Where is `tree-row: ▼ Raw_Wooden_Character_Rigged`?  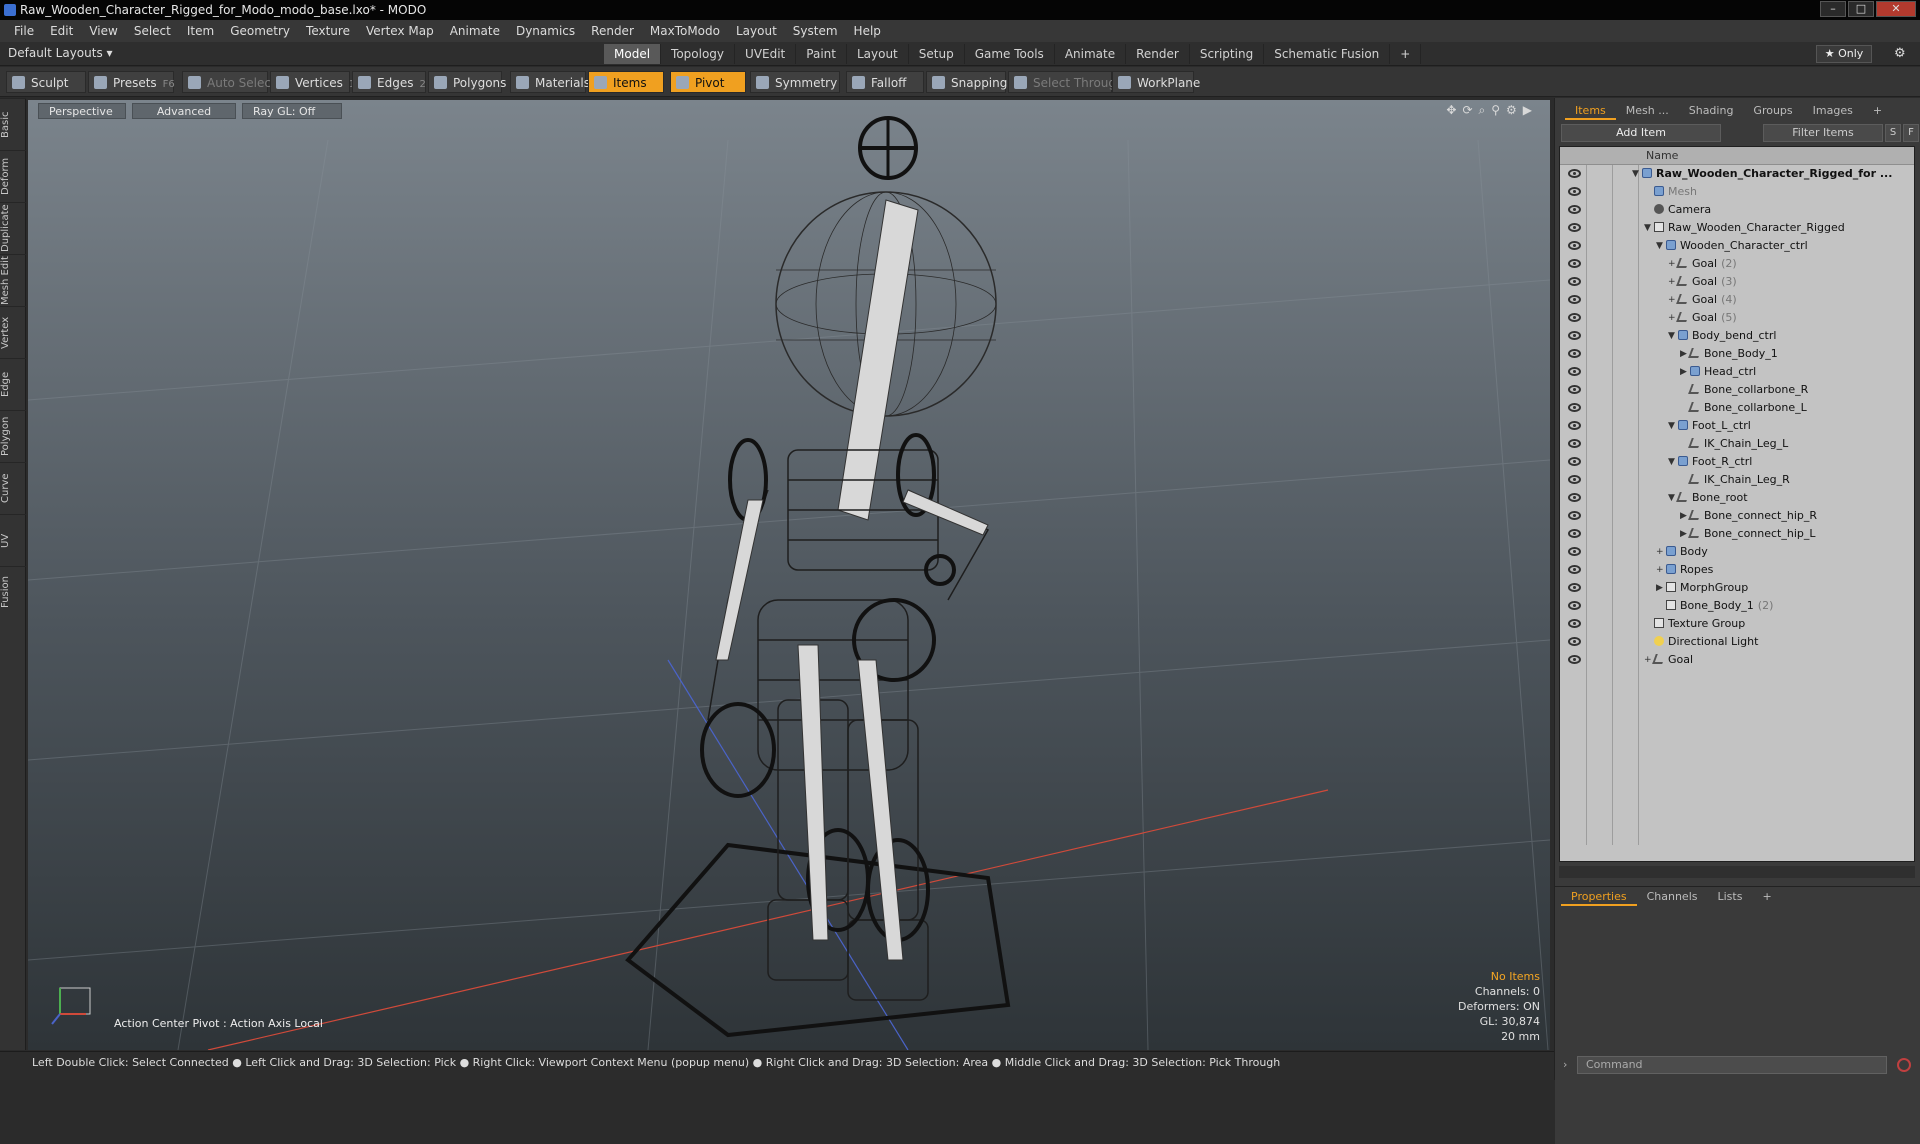
tree-row: ▼ Raw_Wooden_Character_Rigged is located at coordinates (1737, 228).